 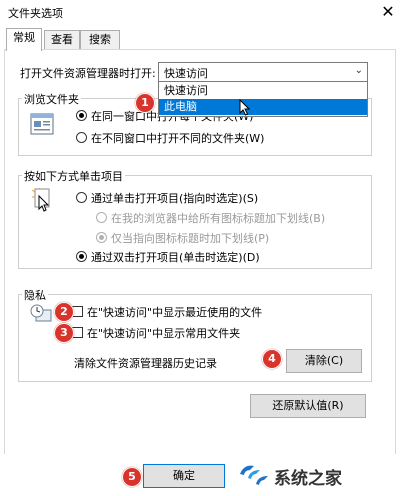 I want to click on close-icon: ✕, so click(x=388, y=12).